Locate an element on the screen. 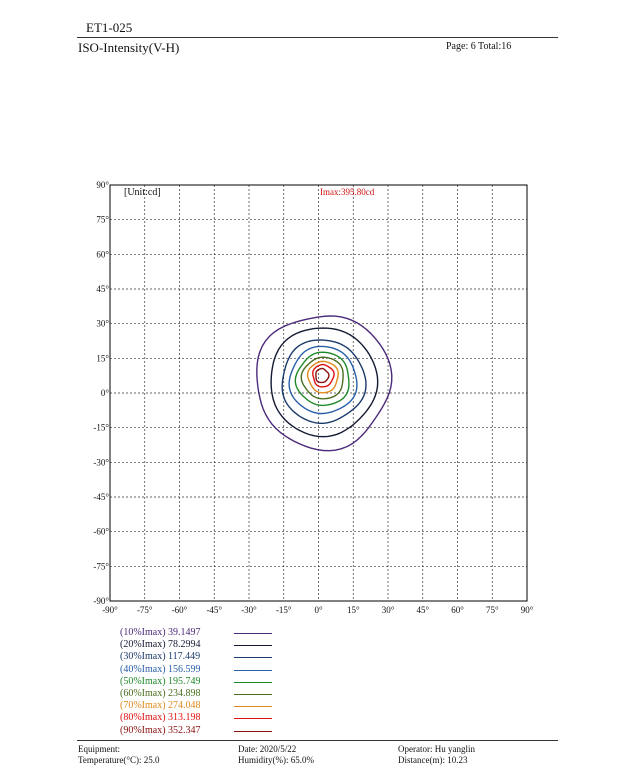 Image resolution: width=635 pixels, height=778 pixels. footer-middle: Date: 2020/5/22 Humidity(%): 65.0% is located at coordinates (276, 755).